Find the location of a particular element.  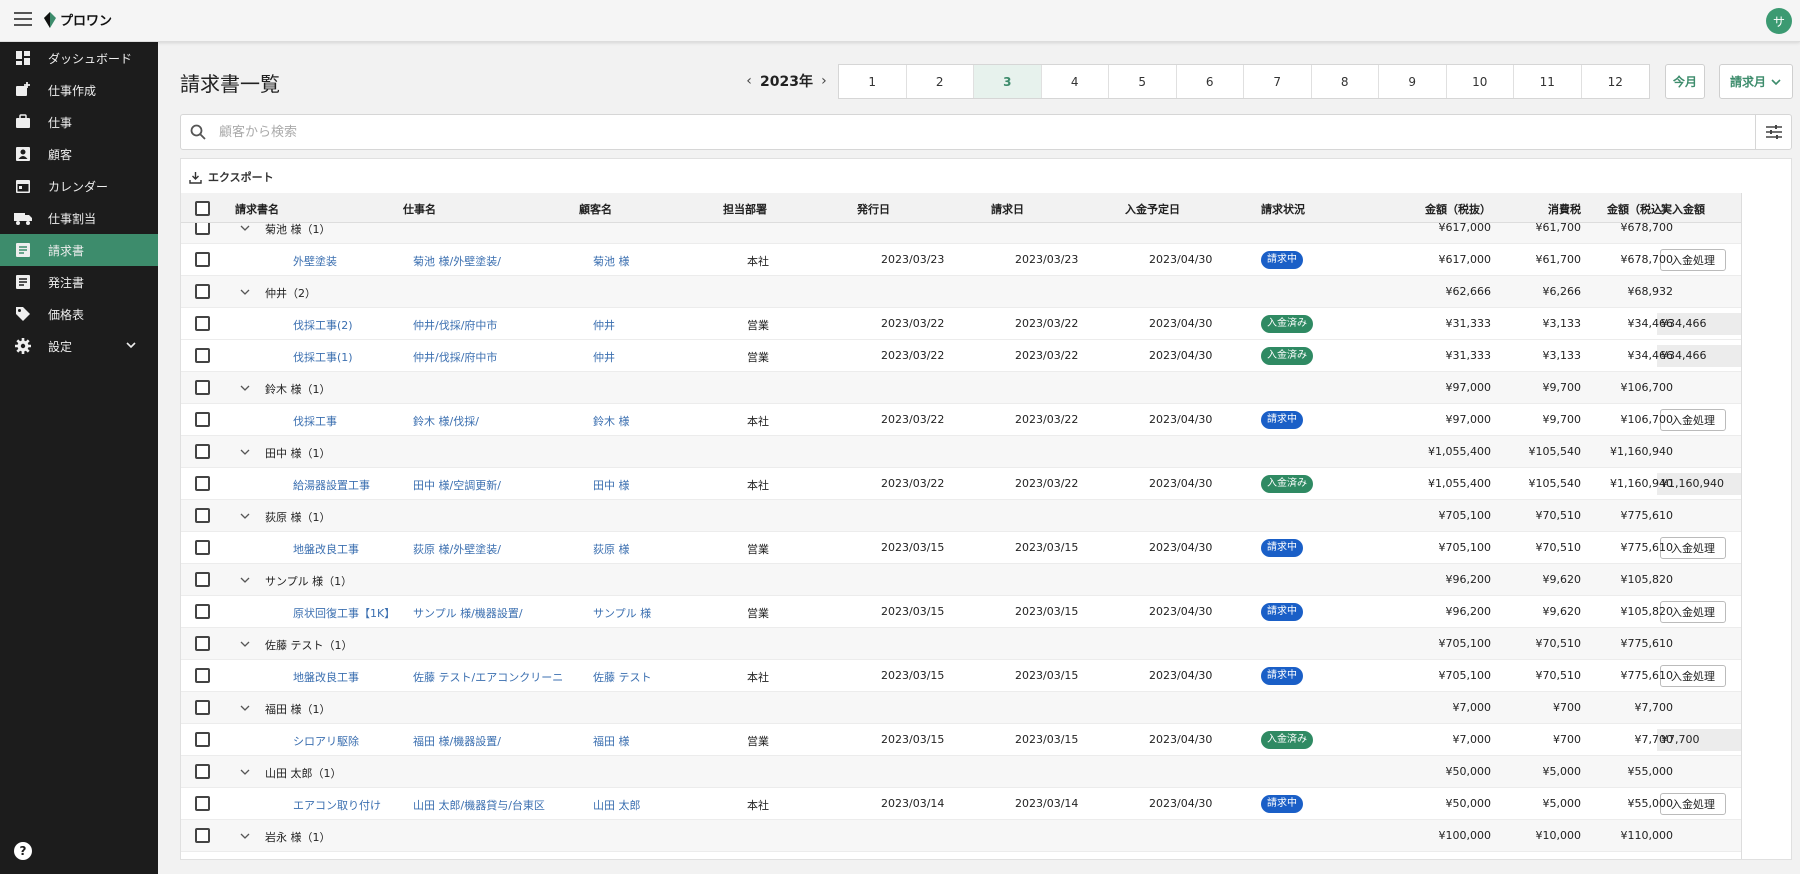

month-9: 9 is located at coordinates (1413, 81).